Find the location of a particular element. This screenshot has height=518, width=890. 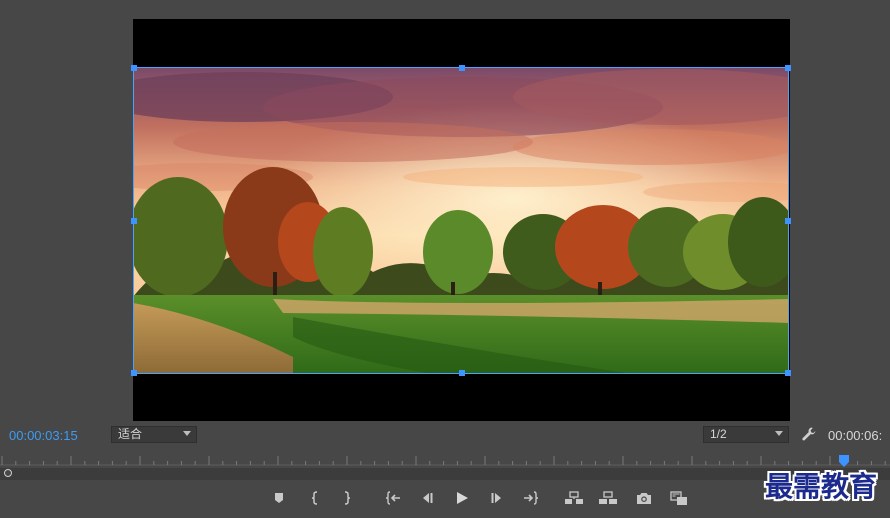

handle-top-center is located at coordinates (462, 68).